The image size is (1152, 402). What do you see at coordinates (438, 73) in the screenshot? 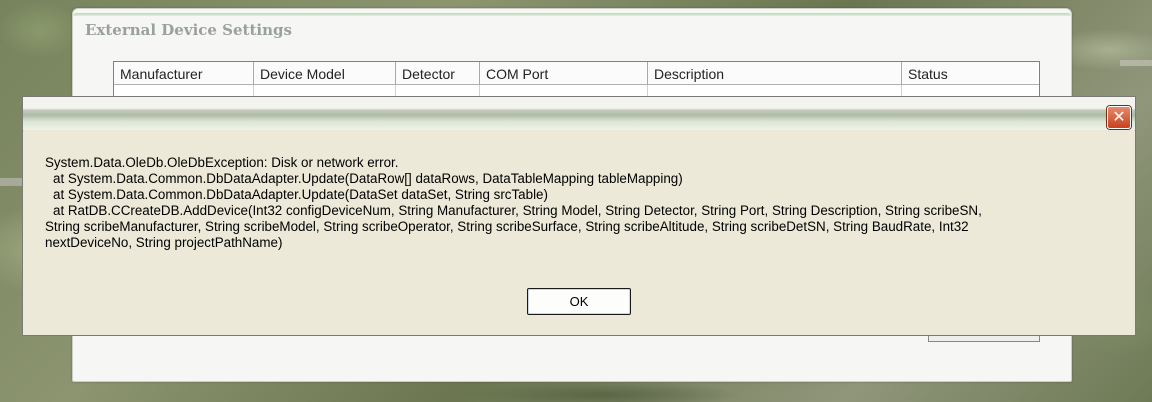
I see `column-header-detector: Detector` at bounding box center [438, 73].